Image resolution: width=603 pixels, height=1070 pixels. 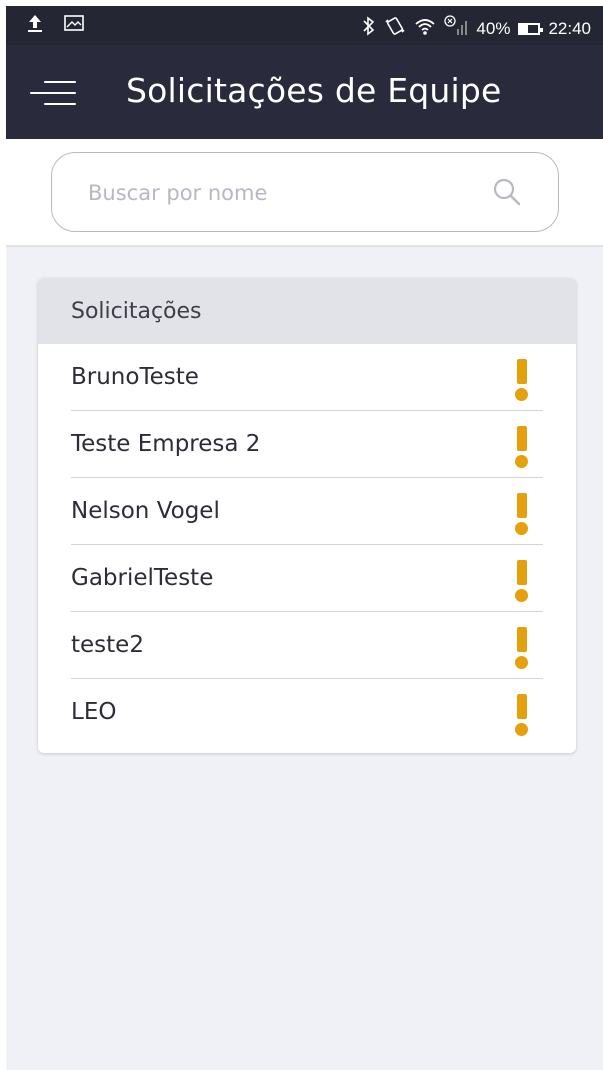 What do you see at coordinates (74, 25) in the screenshot?
I see `image-icon` at bounding box center [74, 25].